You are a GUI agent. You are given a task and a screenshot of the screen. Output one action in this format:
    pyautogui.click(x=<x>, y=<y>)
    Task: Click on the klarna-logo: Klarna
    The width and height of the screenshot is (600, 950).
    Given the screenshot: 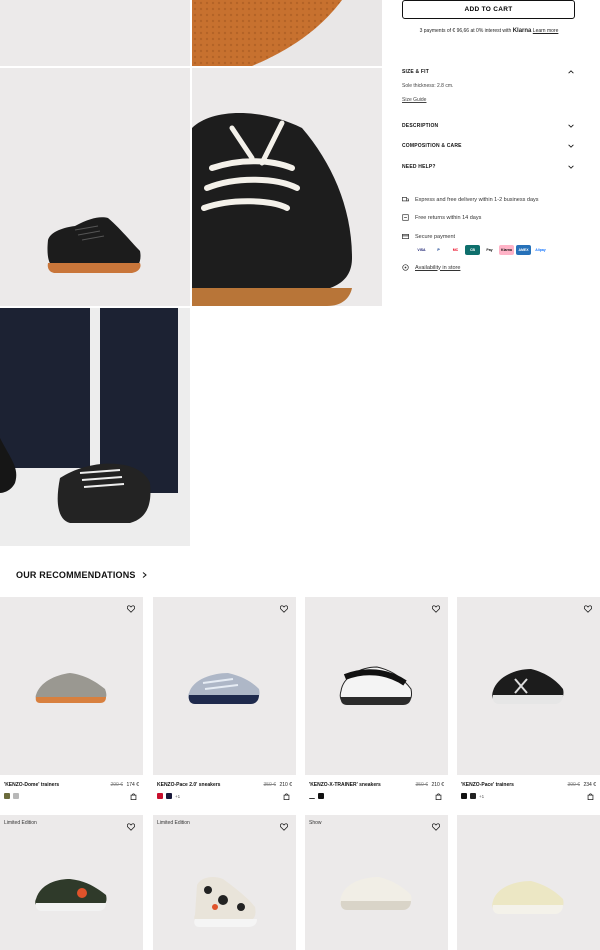 What is the action you would take?
    pyautogui.click(x=522, y=31)
    